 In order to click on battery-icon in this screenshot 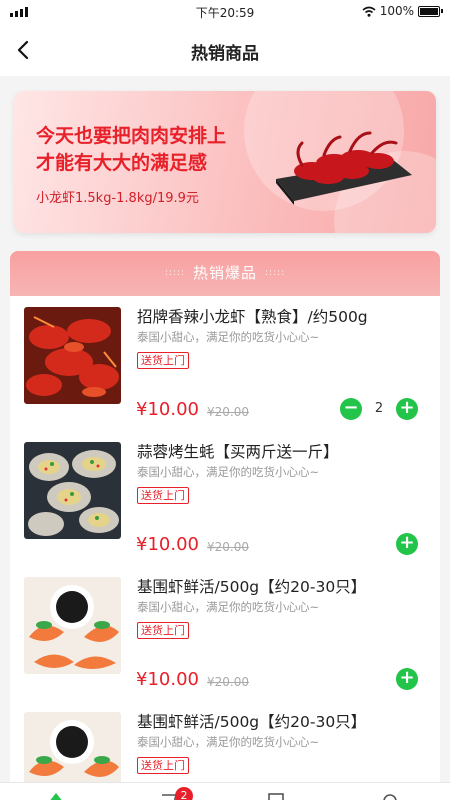, I will do `click(430, 11)`.